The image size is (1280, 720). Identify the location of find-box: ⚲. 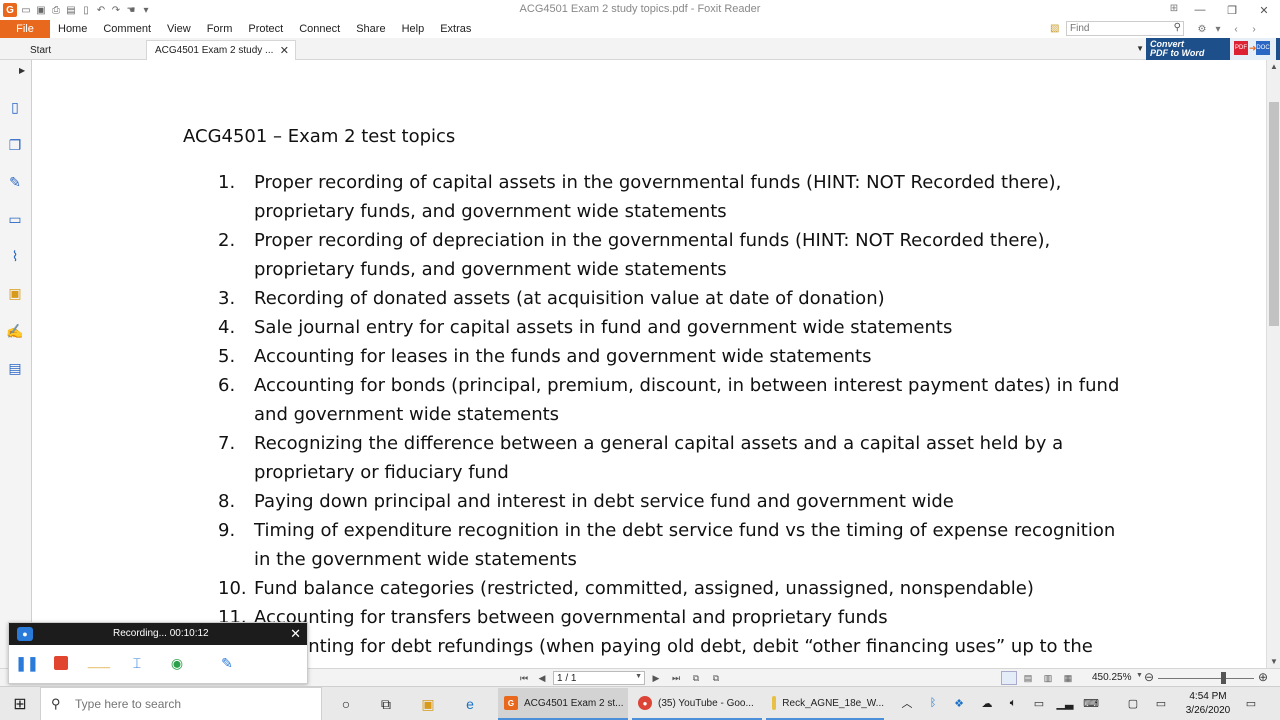
(1125, 28).